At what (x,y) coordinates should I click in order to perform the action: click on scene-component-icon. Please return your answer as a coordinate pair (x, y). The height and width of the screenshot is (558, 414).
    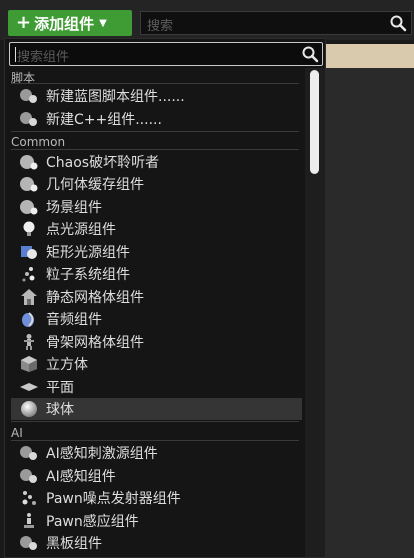
    Looking at the image, I should click on (29, 207).